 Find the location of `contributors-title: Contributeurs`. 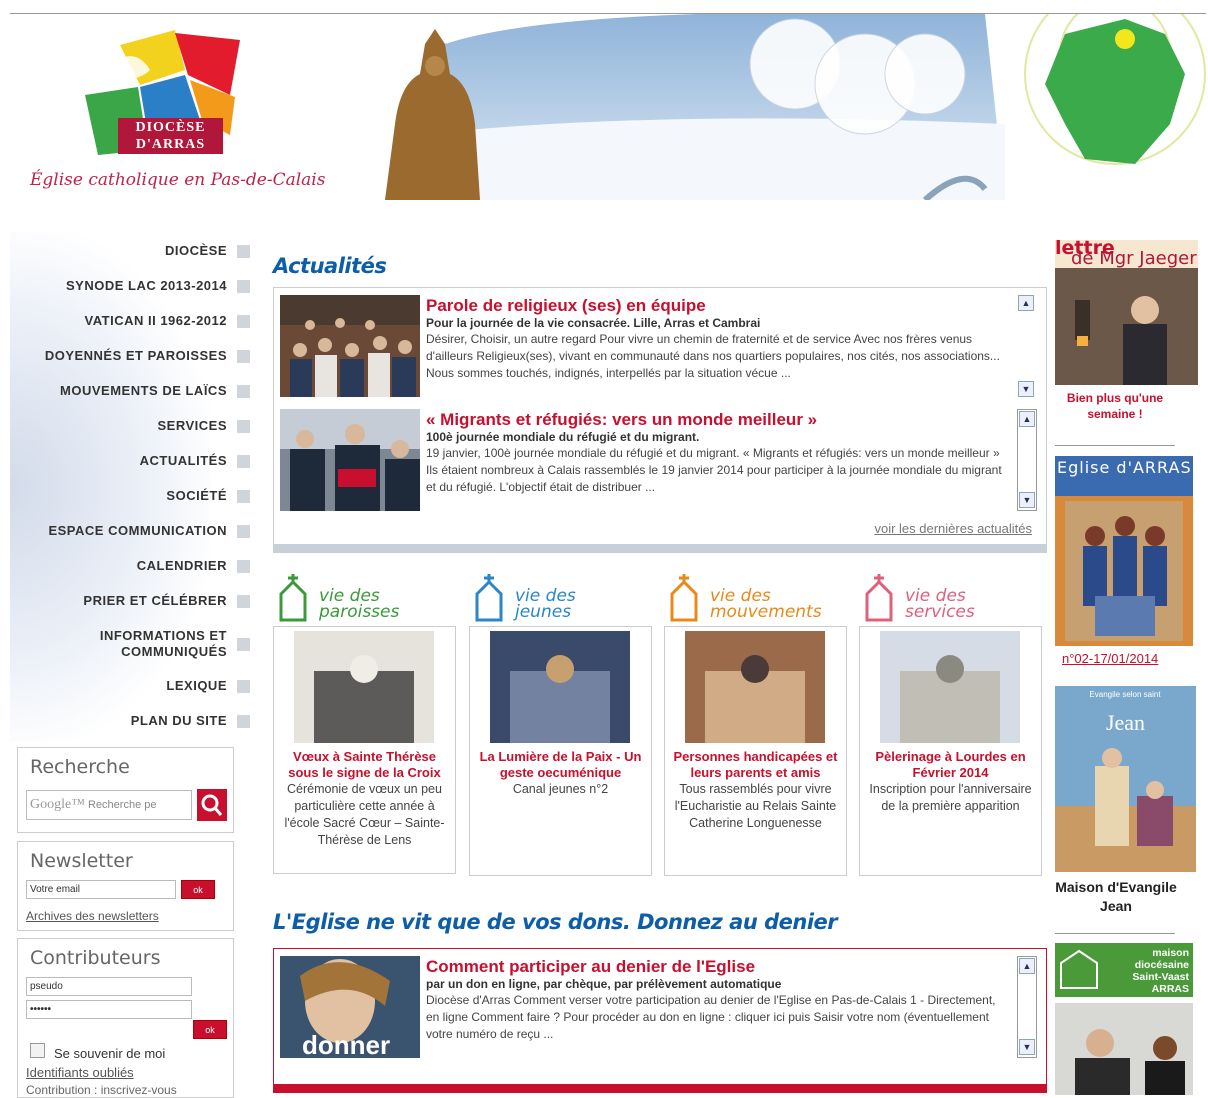

contributors-title: Contributeurs is located at coordinates (95, 958).